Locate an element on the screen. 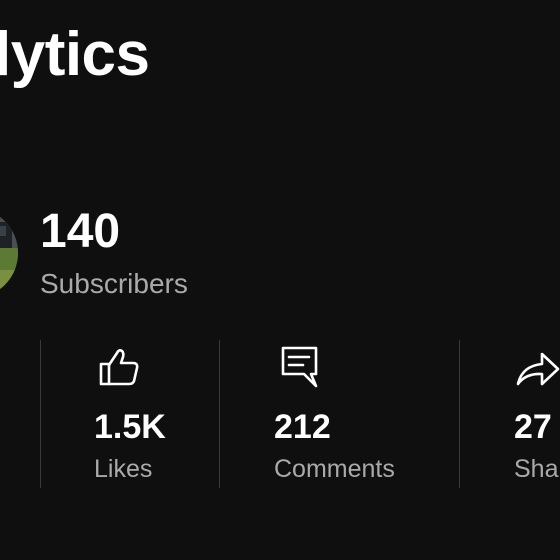 This screenshot has height=560, width=560. page-title: alytics is located at coordinates (75, 54).